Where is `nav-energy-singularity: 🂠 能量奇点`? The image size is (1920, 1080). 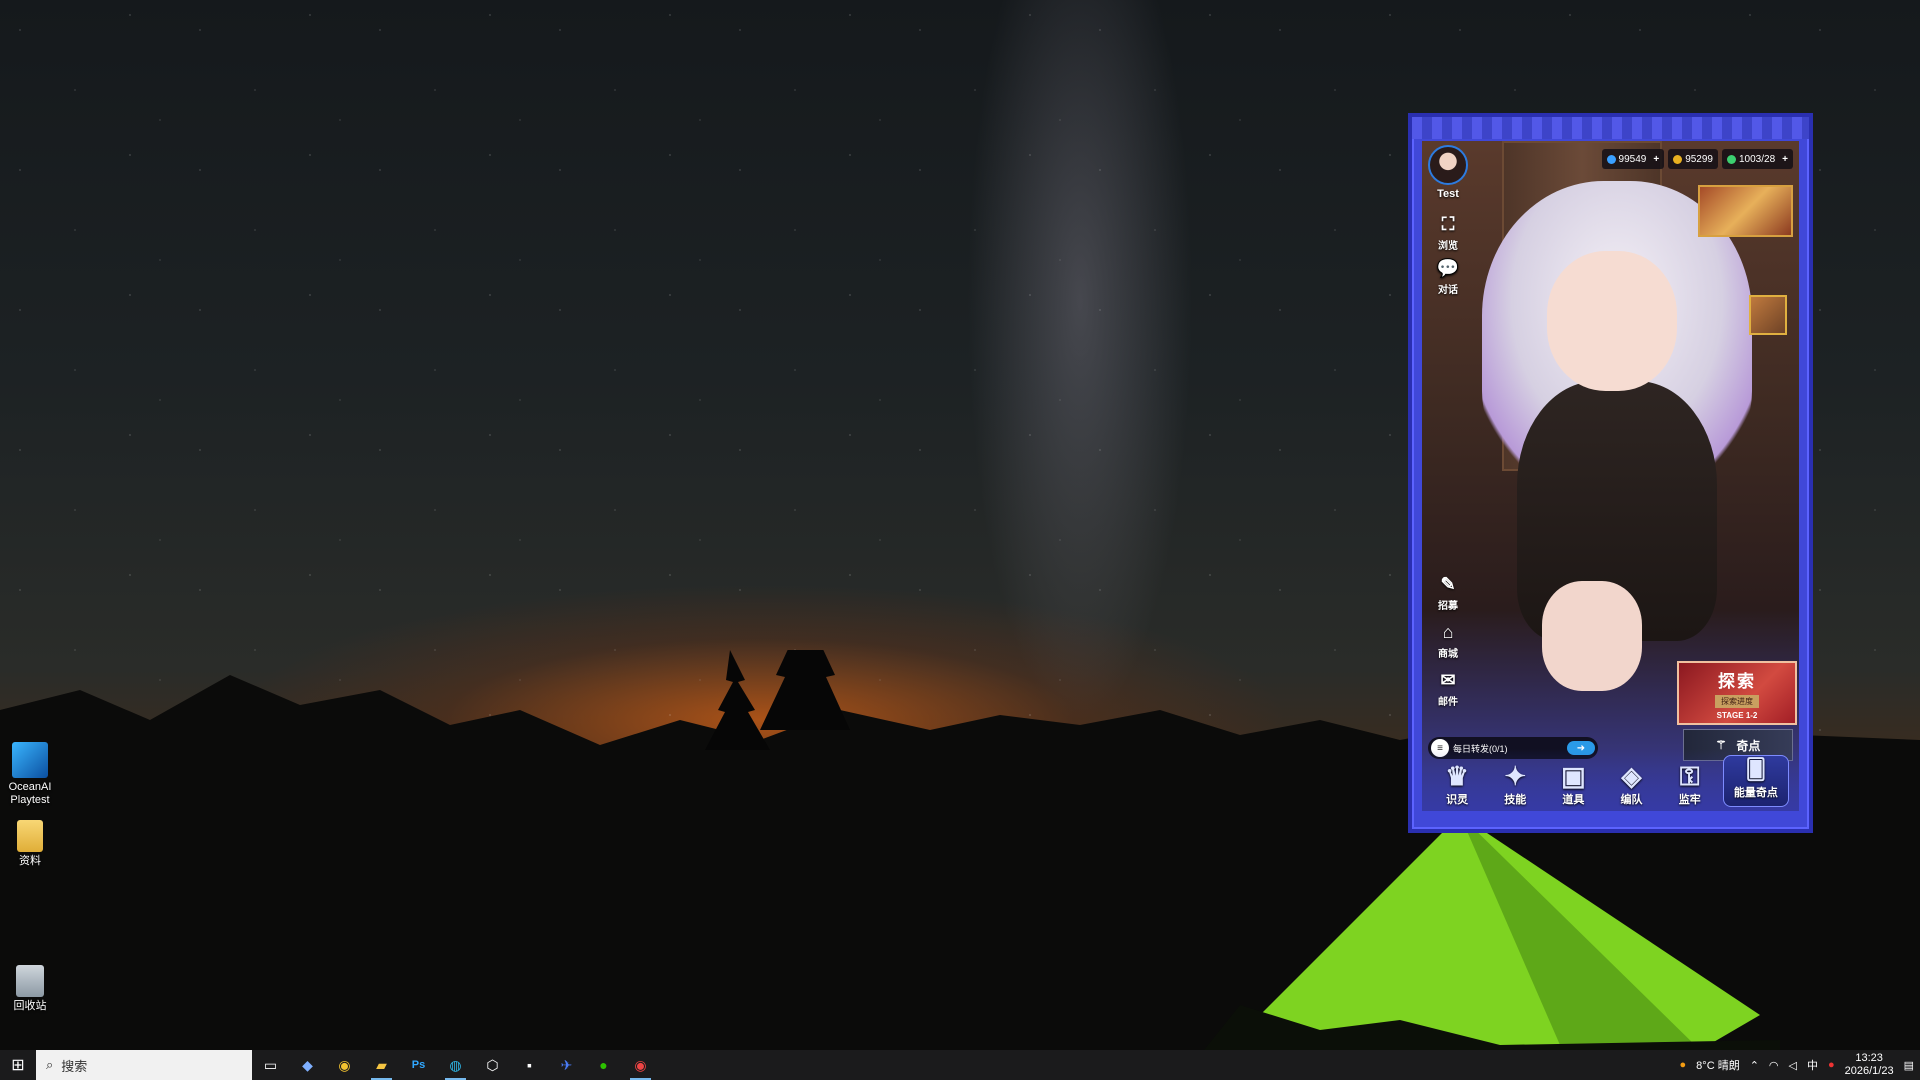 nav-energy-singularity: 🂠 能量奇点 is located at coordinates (1755, 781).